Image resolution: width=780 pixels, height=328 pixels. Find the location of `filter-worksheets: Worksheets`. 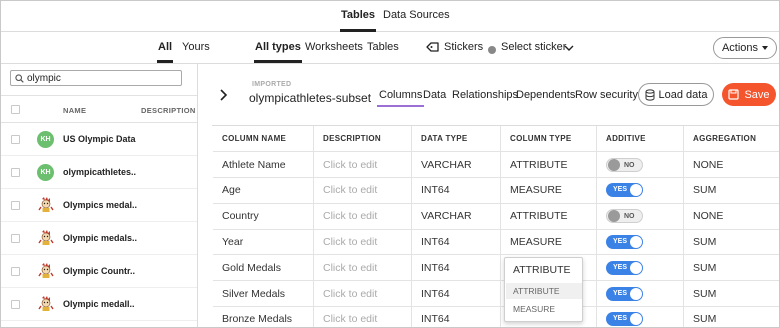

filter-worksheets: Worksheets is located at coordinates (334, 47).